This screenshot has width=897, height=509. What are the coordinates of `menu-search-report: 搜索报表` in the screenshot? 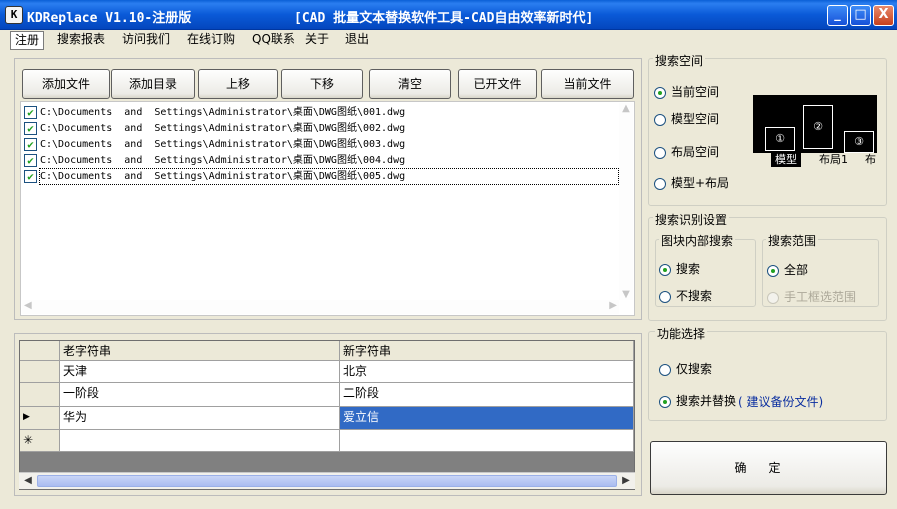 It's located at (81, 40).